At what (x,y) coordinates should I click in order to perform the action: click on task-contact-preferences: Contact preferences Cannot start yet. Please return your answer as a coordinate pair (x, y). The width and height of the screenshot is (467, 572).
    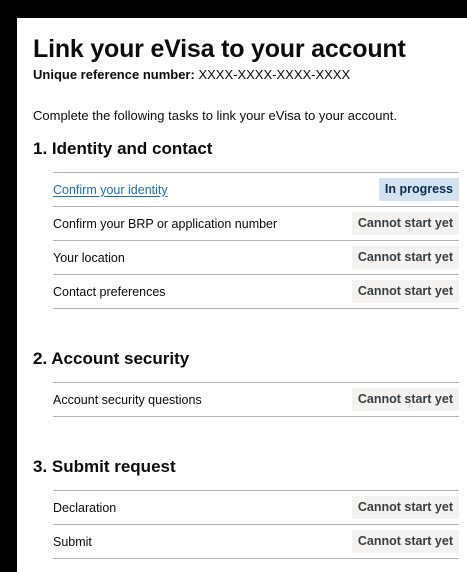
    Looking at the image, I should click on (256, 292).